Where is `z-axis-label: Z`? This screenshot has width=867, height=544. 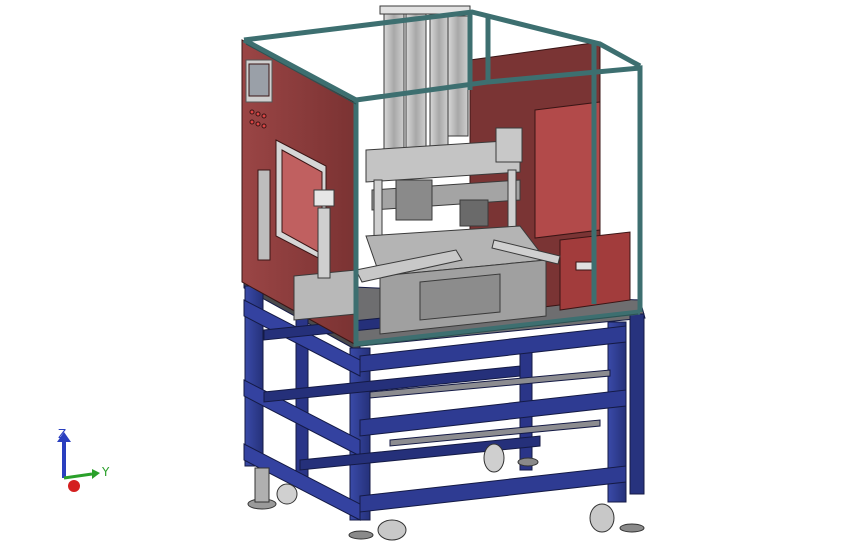 z-axis-label: Z is located at coordinates (62, 434).